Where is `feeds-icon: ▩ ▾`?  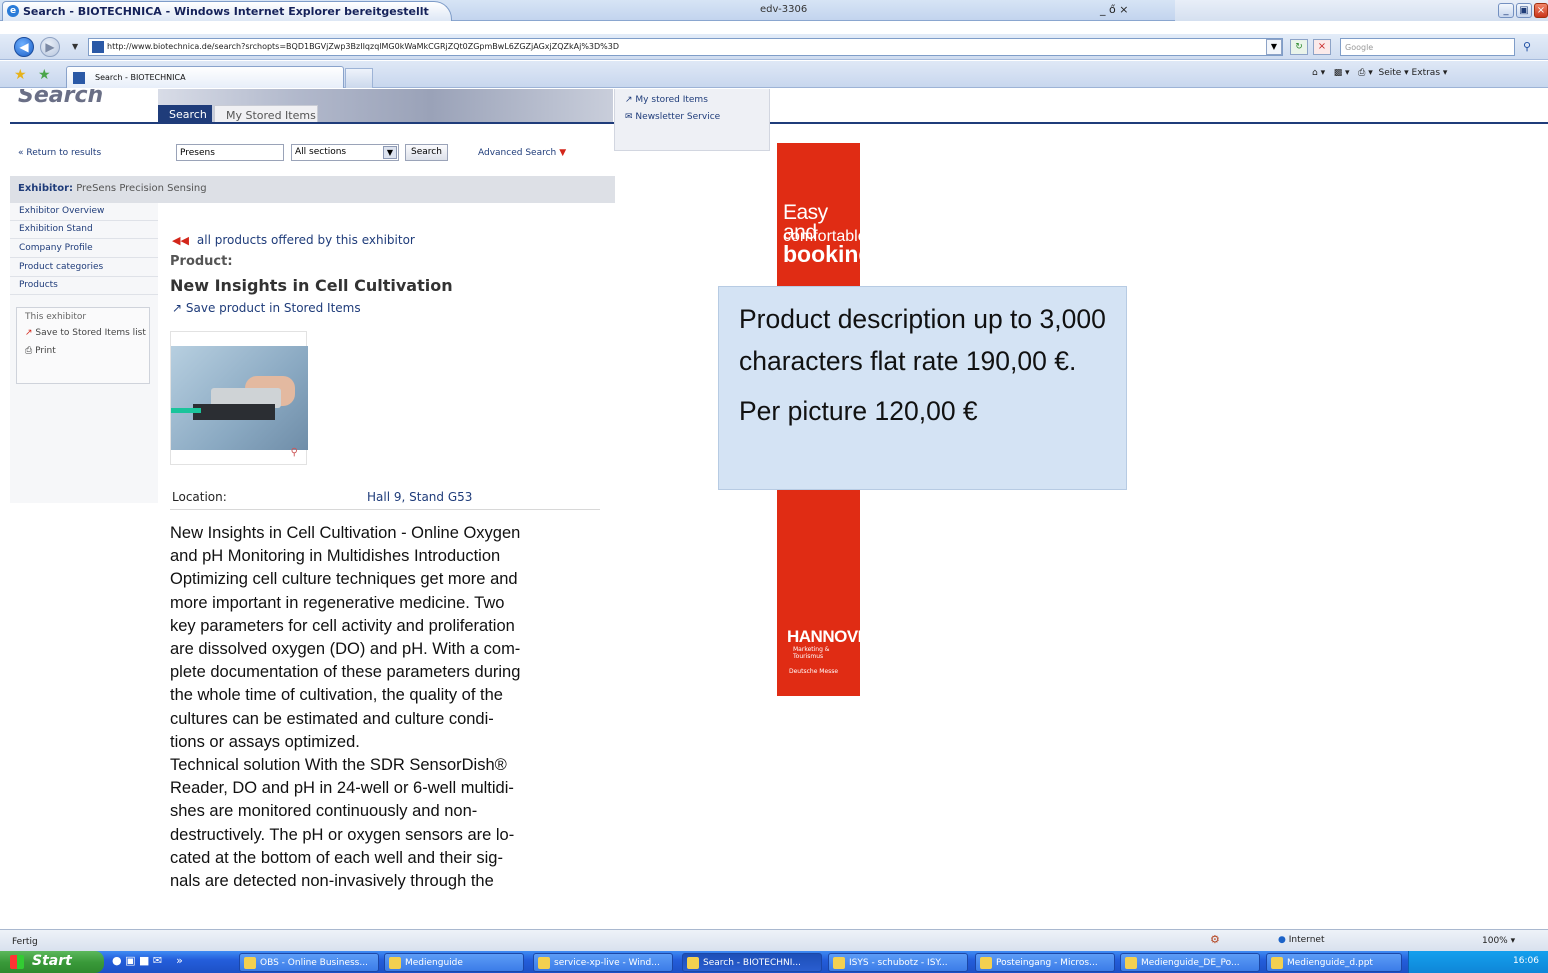 feeds-icon: ▩ ▾ is located at coordinates (1342, 73).